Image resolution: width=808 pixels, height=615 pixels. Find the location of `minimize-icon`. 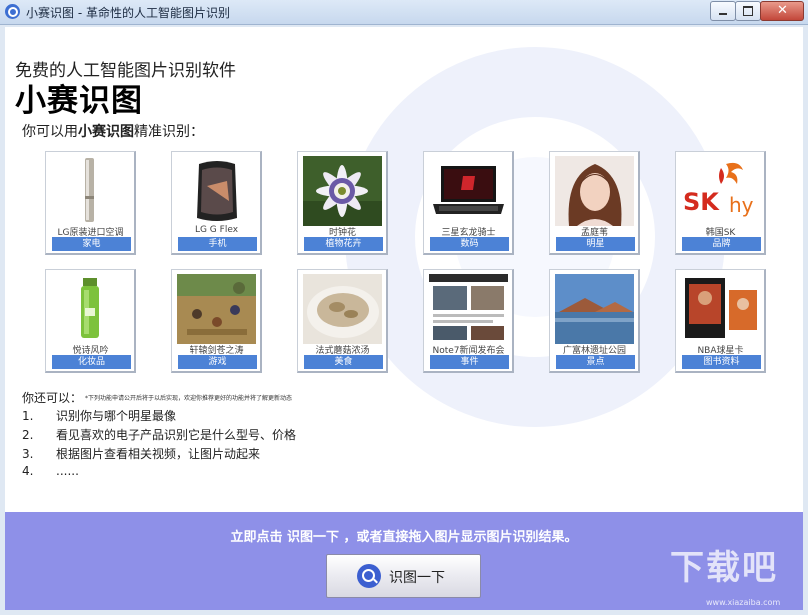

minimize-icon is located at coordinates (723, 14).